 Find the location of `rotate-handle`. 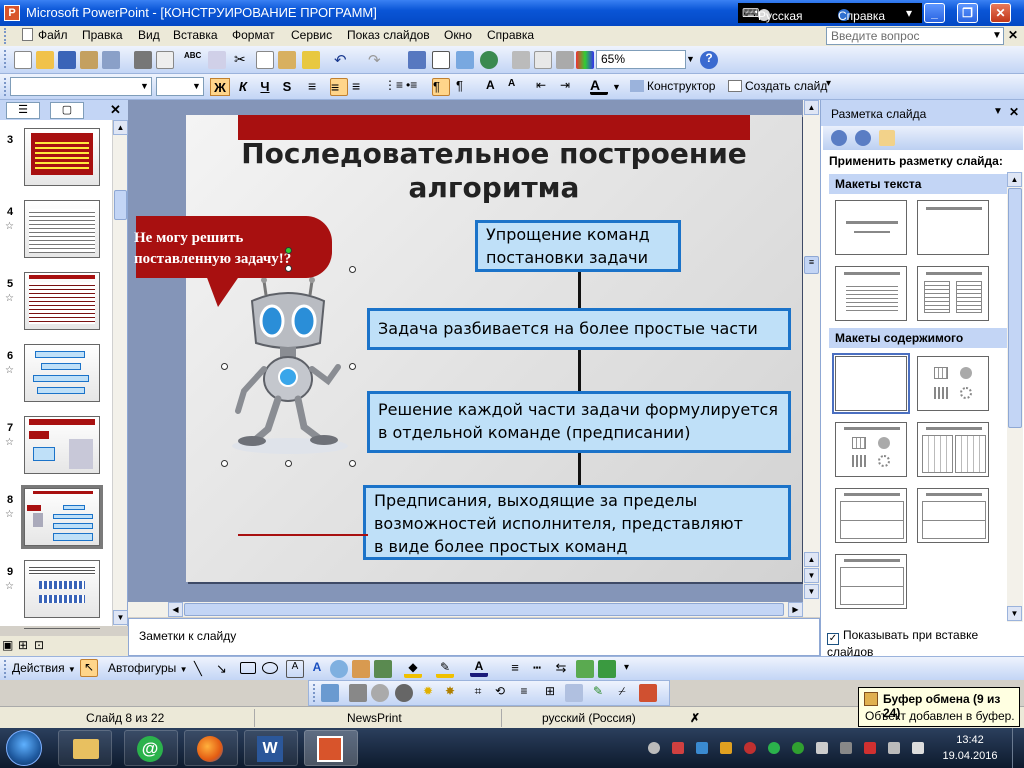

rotate-handle is located at coordinates (288, 250).